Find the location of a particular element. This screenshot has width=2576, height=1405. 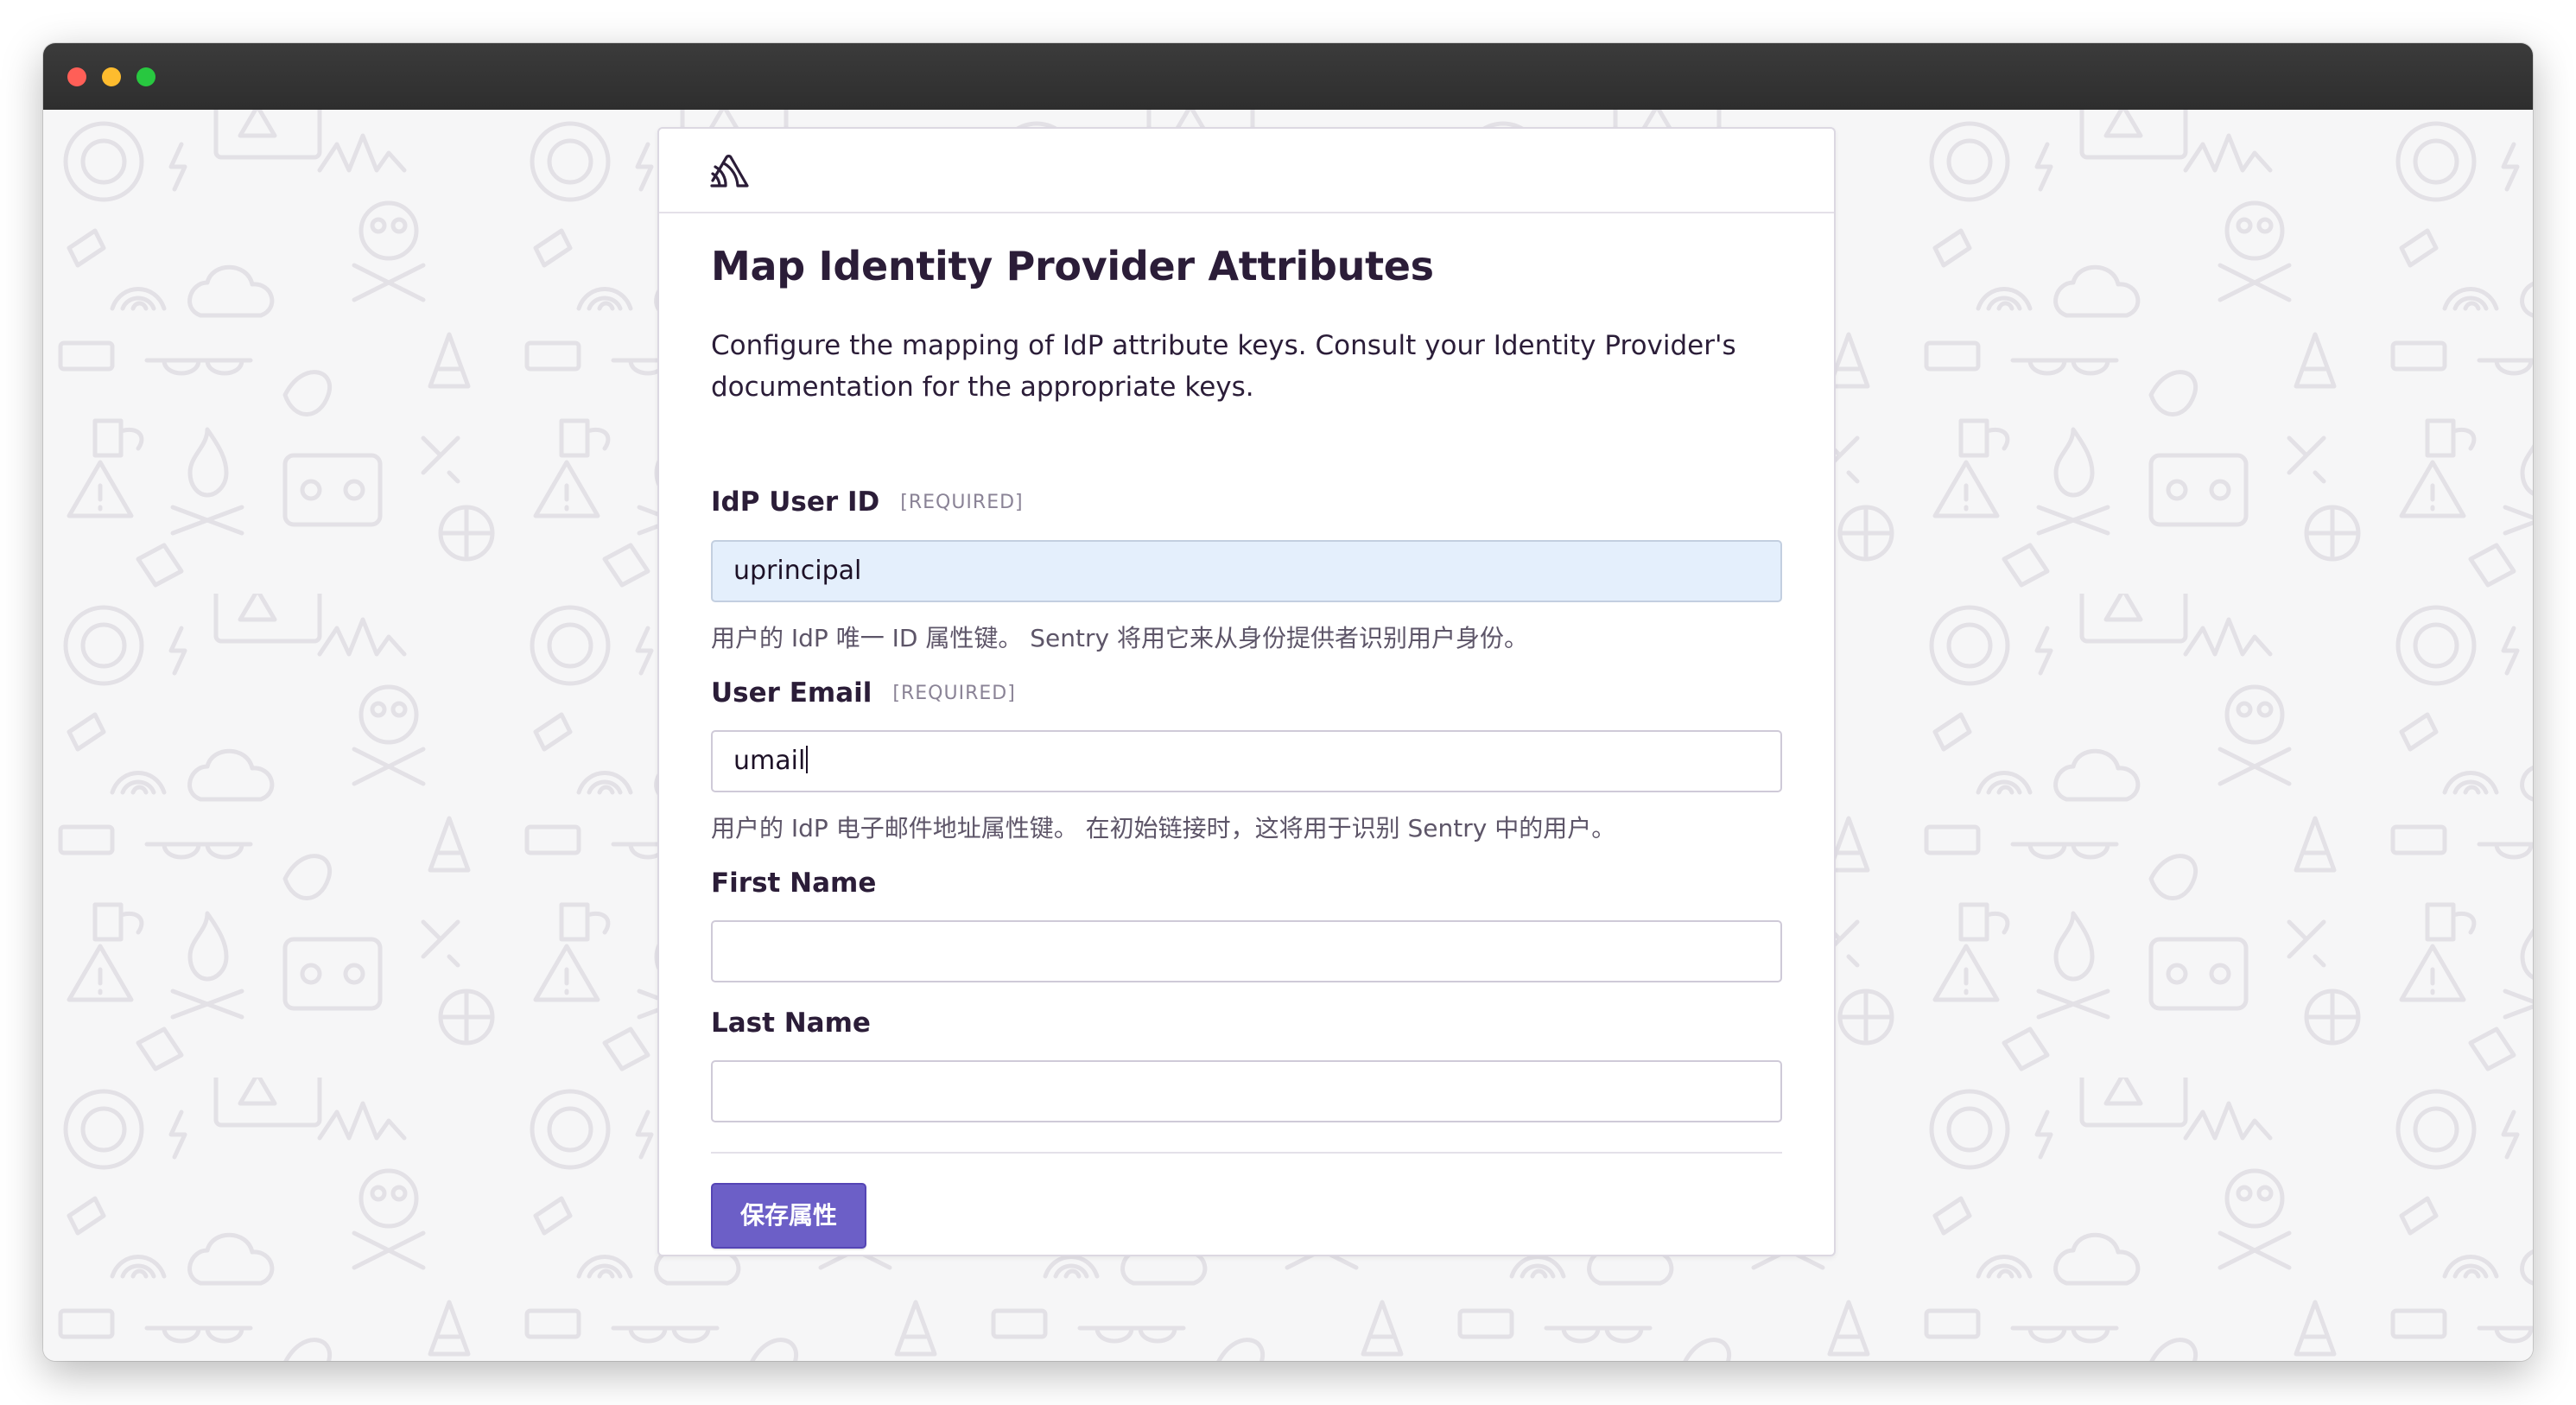

first-name-label: First Name is located at coordinates (794, 883).